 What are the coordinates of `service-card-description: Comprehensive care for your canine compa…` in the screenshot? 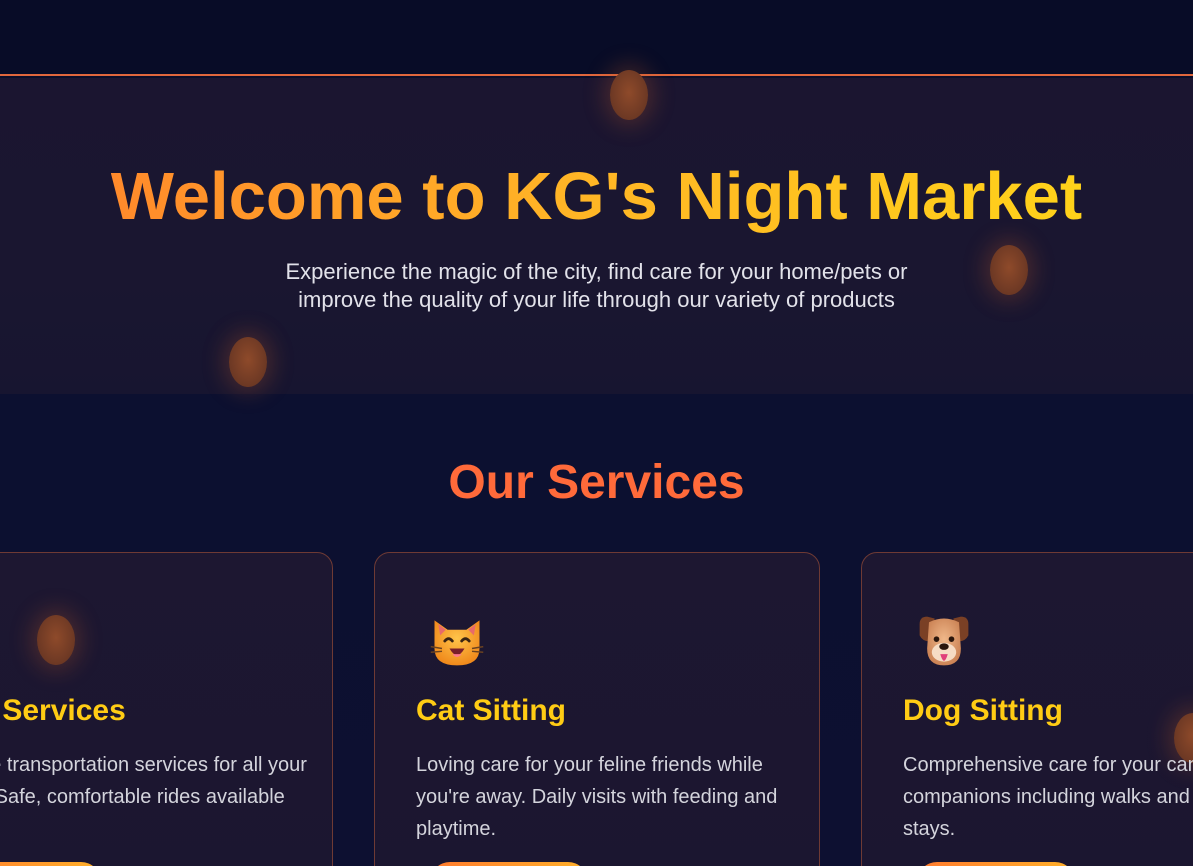 It's located at (1048, 797).